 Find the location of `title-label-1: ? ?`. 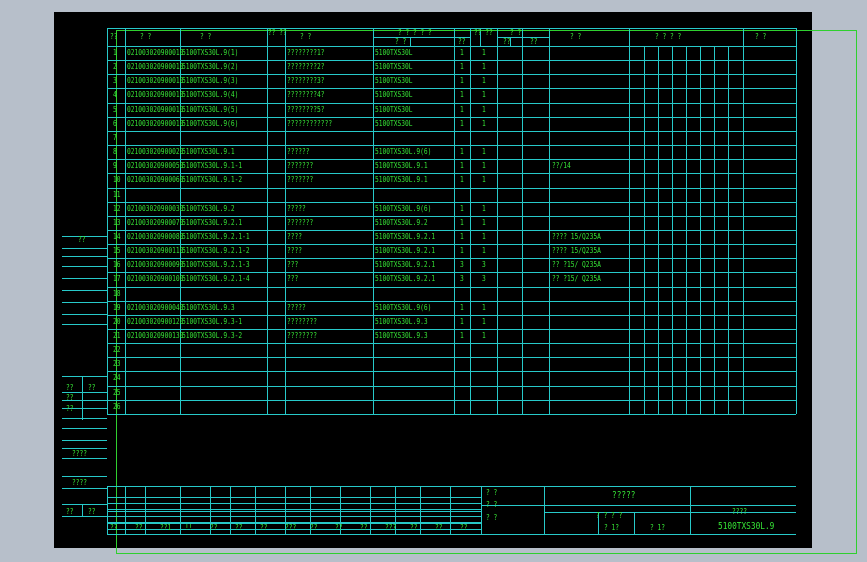

title-label-1: ? ? is located at coordinates (492, 492).